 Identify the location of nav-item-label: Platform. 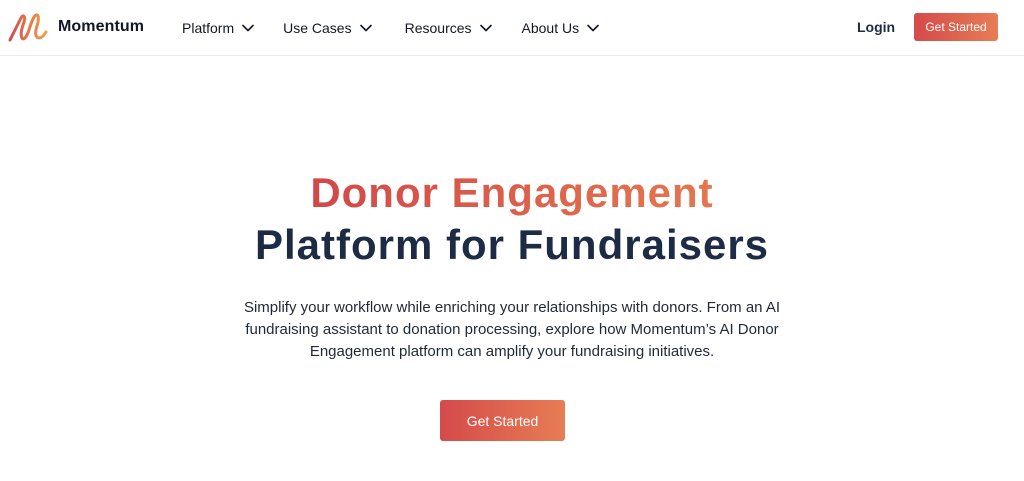
(208, 28).